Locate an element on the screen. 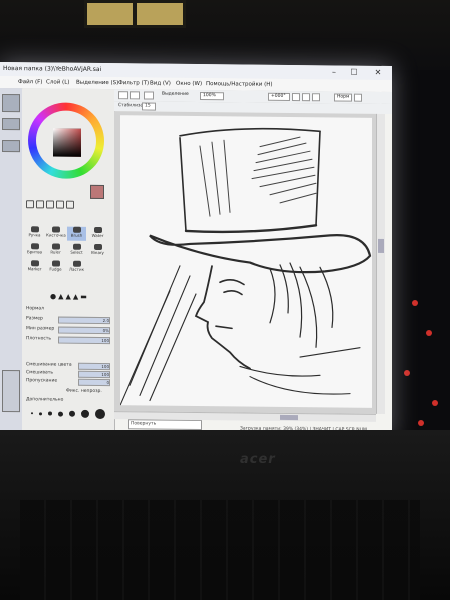 This screenshot has width=450, height=600. menu-filter: Фильтр (T) is located at coordinates (133, 83).